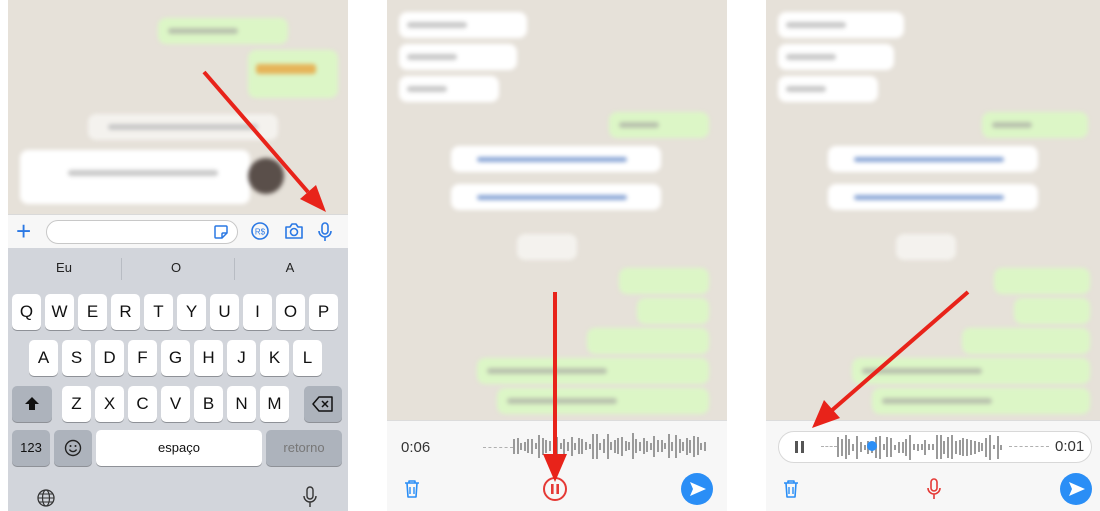 Image resolution: width=1100 pixels, height=511 pixels. I want to click on key-p: P, so click(323, 312).